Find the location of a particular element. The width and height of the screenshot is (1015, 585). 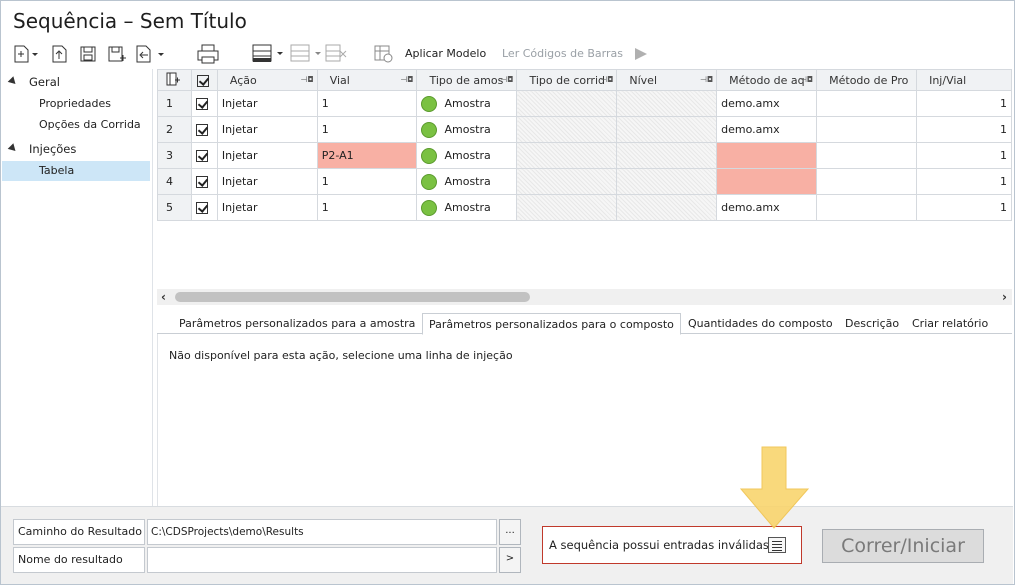

row-number: 4 is located at coordinates (174, 181).